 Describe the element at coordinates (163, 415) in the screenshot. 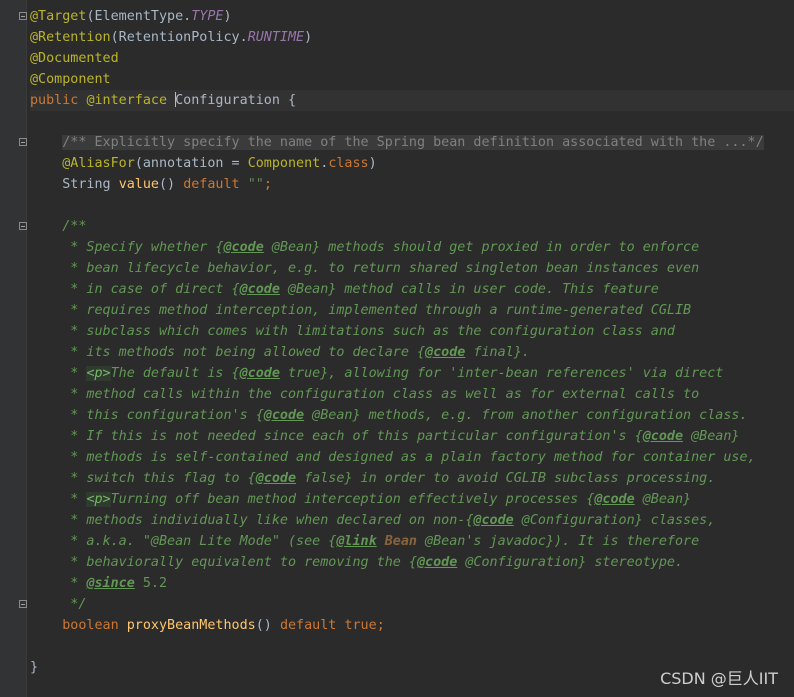

I see `javadoc-text: * this configuration's {` at that location.